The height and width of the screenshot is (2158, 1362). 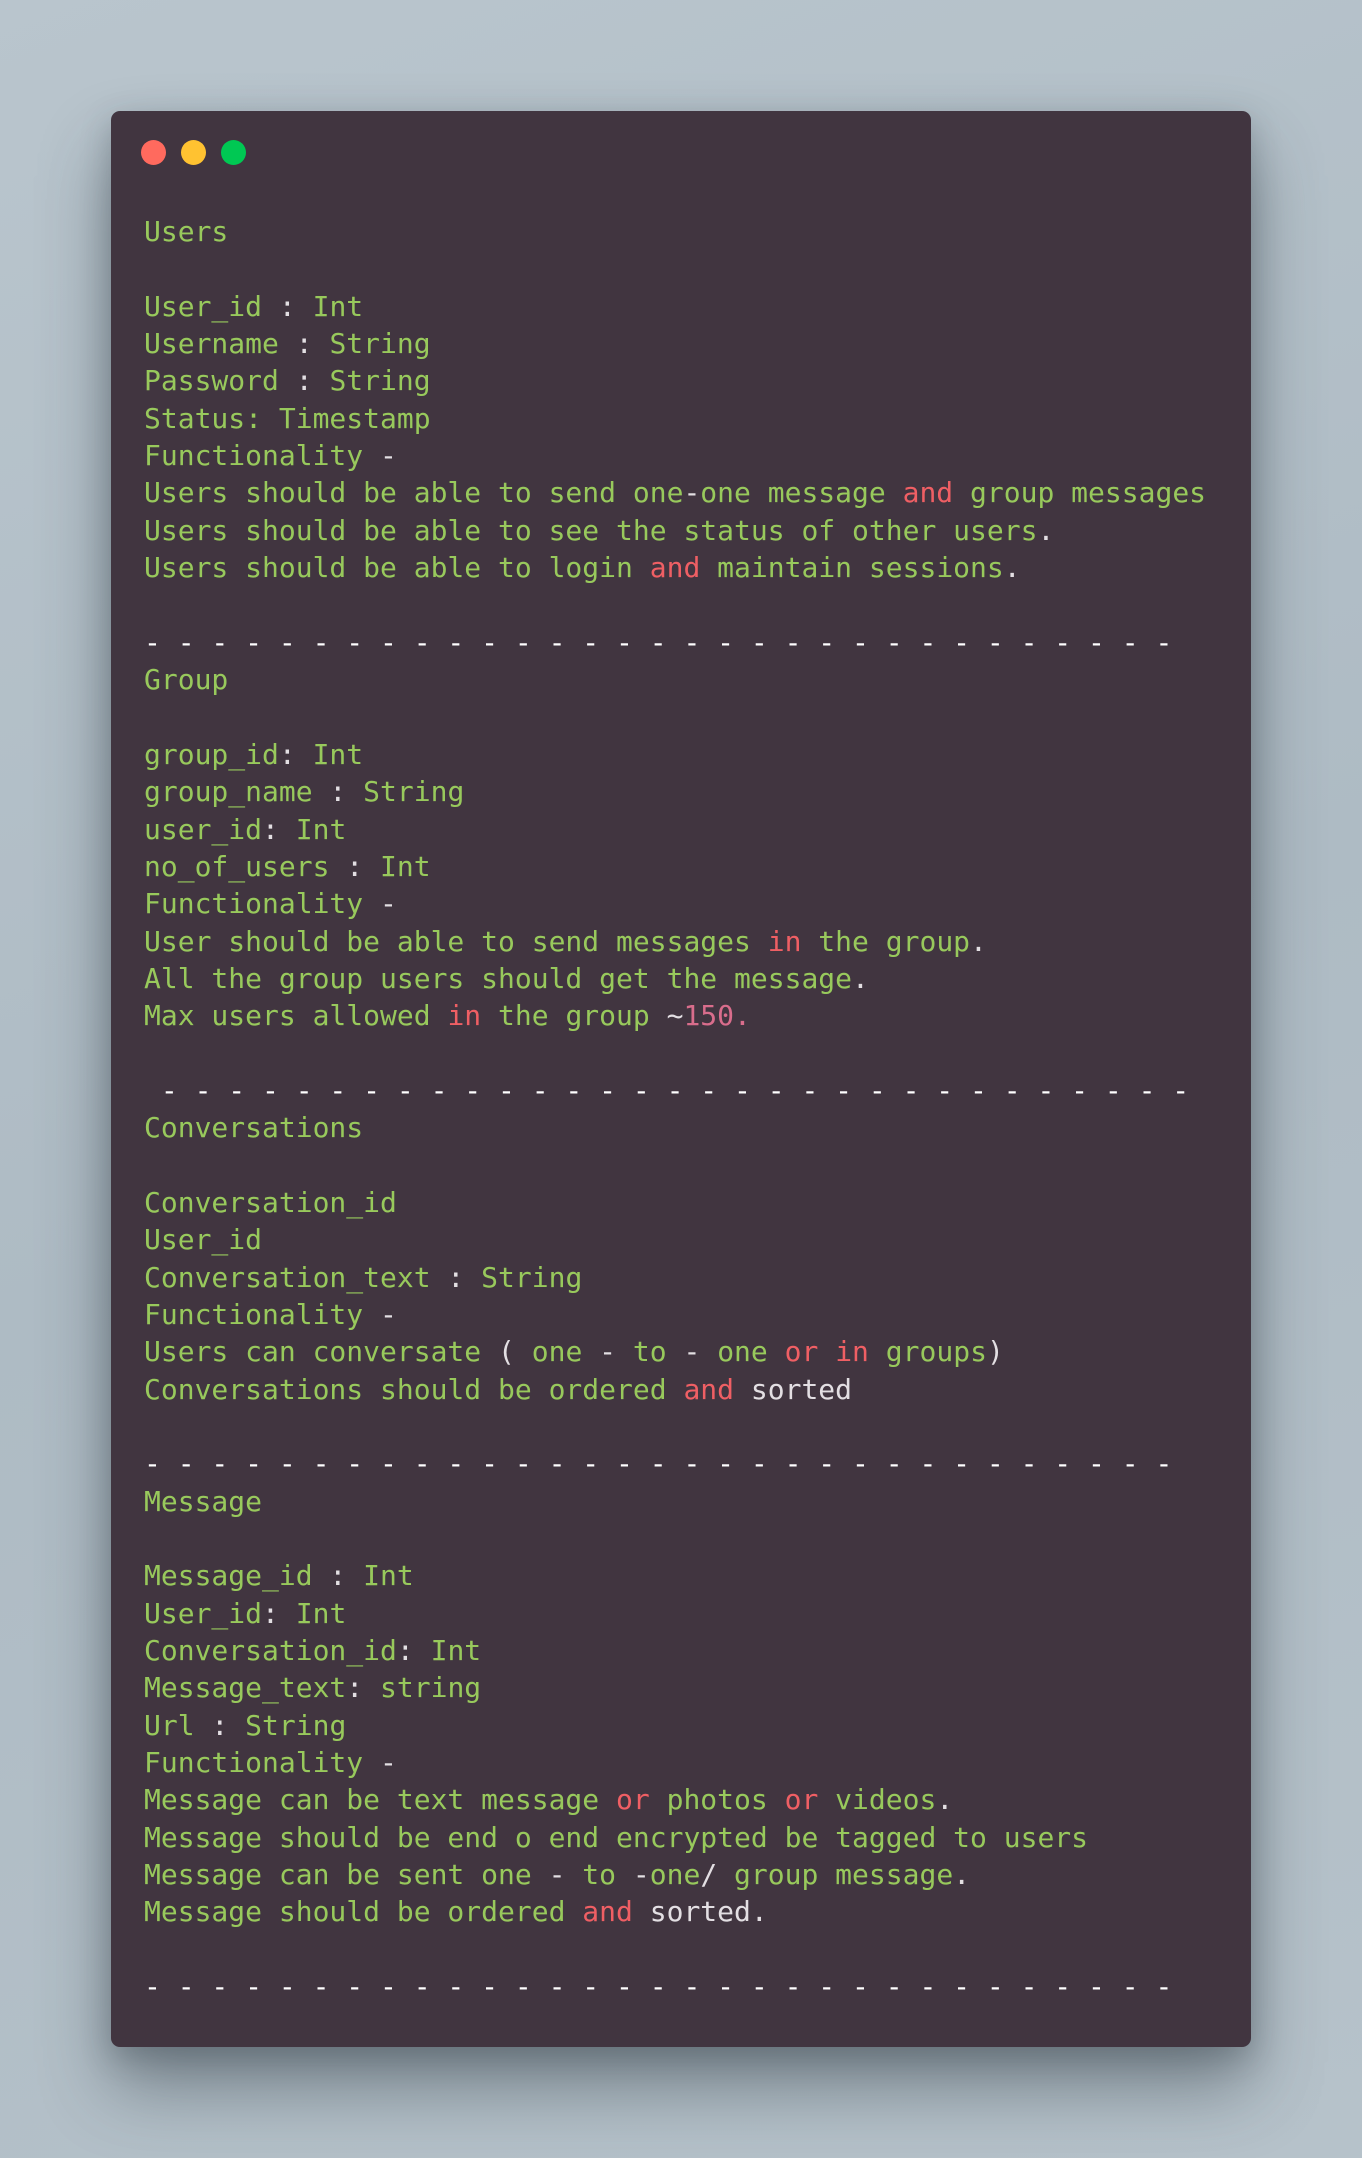 I want to click on code-line: Group, so click(x=675, y=679).